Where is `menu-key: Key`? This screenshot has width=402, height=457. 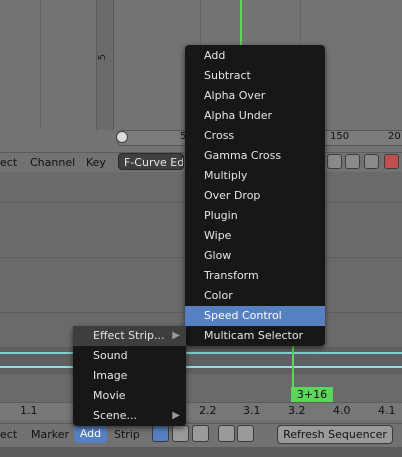
menu-key: Key is located at coordinates (96, 162).